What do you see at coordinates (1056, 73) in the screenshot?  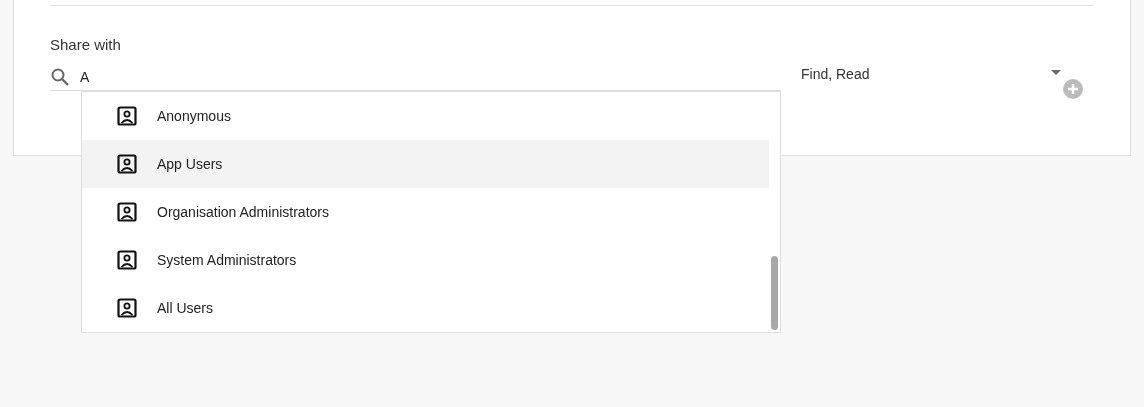 I see `caret-icon` at bounding box center [1056, 73].